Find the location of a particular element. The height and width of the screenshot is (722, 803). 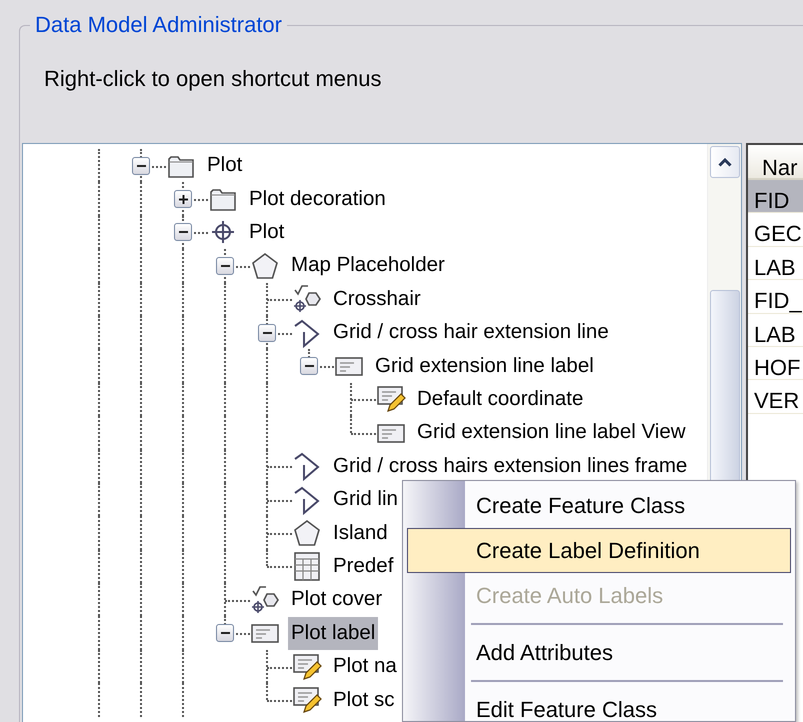

tree-item: Grid / cross hair extension line is located at coordinates (471, 333).